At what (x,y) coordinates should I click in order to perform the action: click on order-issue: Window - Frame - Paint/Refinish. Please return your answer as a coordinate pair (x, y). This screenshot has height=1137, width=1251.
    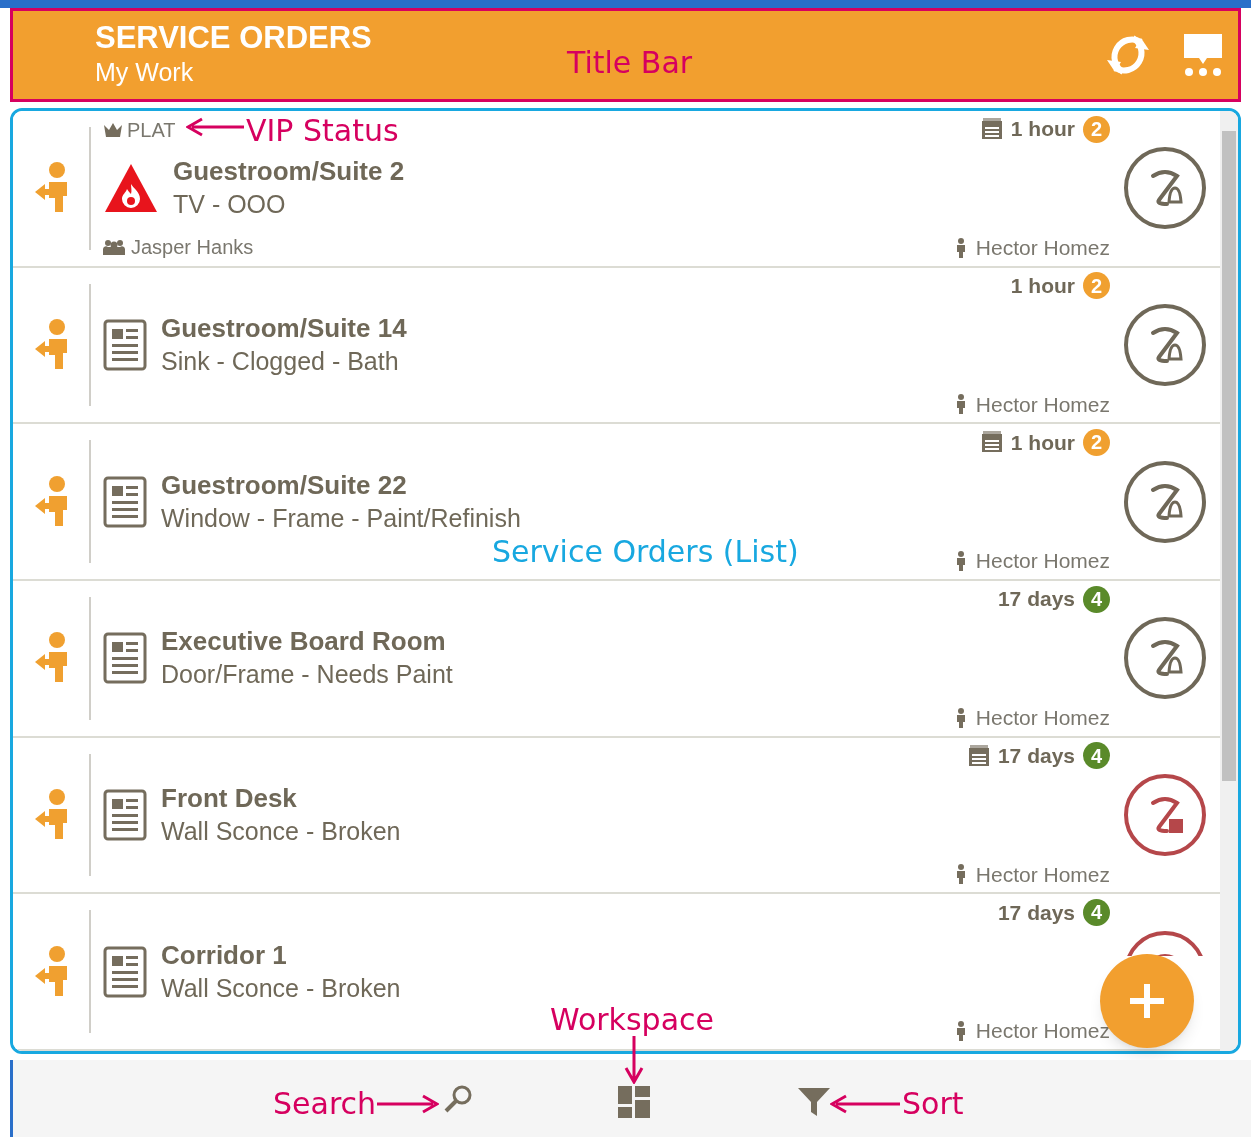
    Looking at the image, I should click on (341, 518).